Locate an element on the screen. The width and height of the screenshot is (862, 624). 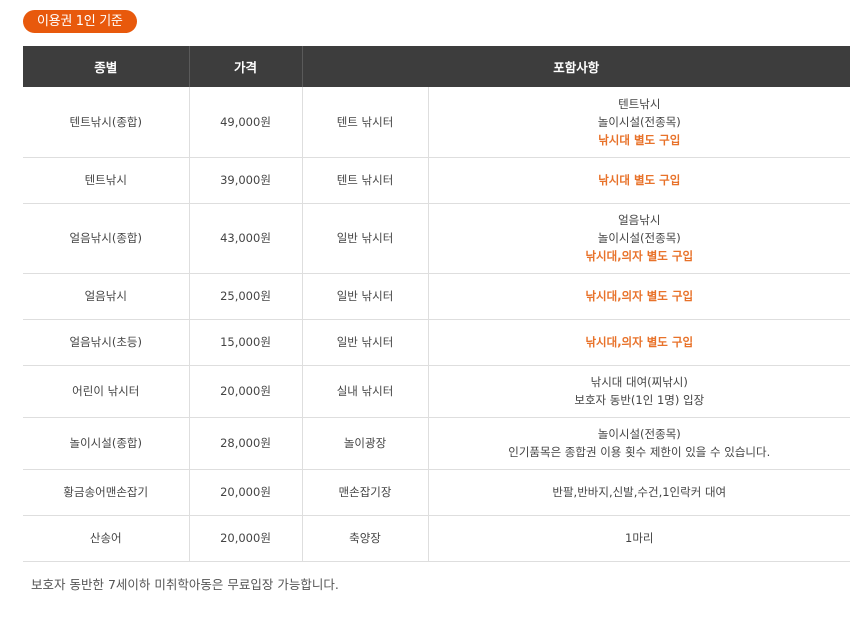
header-type: 종별 is located at coordinates (106, 66).